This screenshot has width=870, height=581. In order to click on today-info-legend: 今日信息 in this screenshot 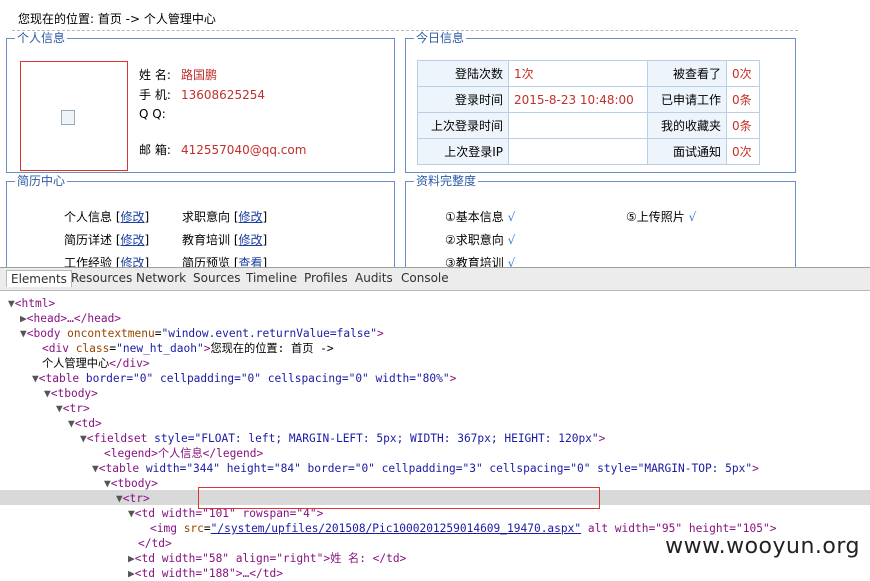, I will do `click(440, 38)`.